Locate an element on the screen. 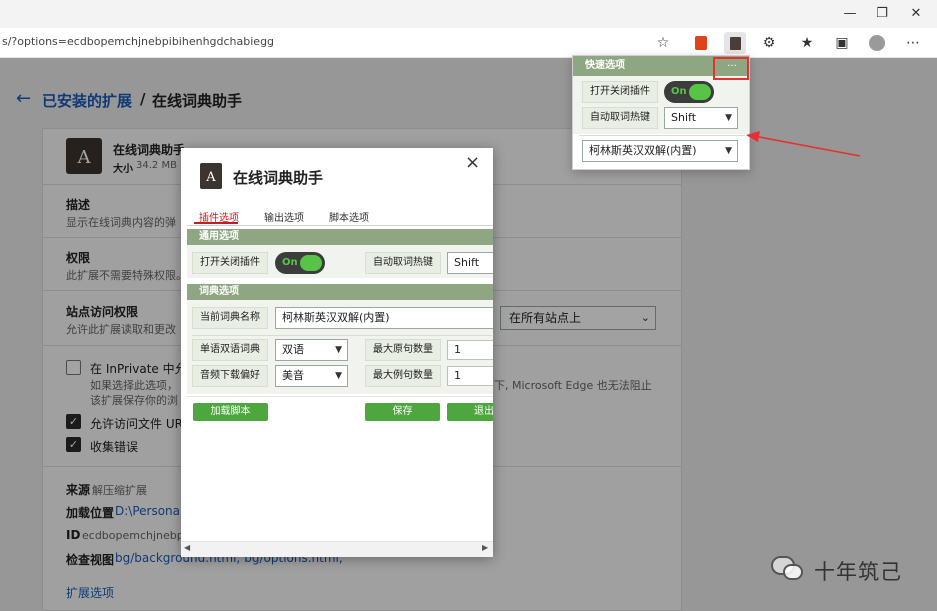  popup-hotkey-select: Shift ▼ is located at coordinates (701, 118).